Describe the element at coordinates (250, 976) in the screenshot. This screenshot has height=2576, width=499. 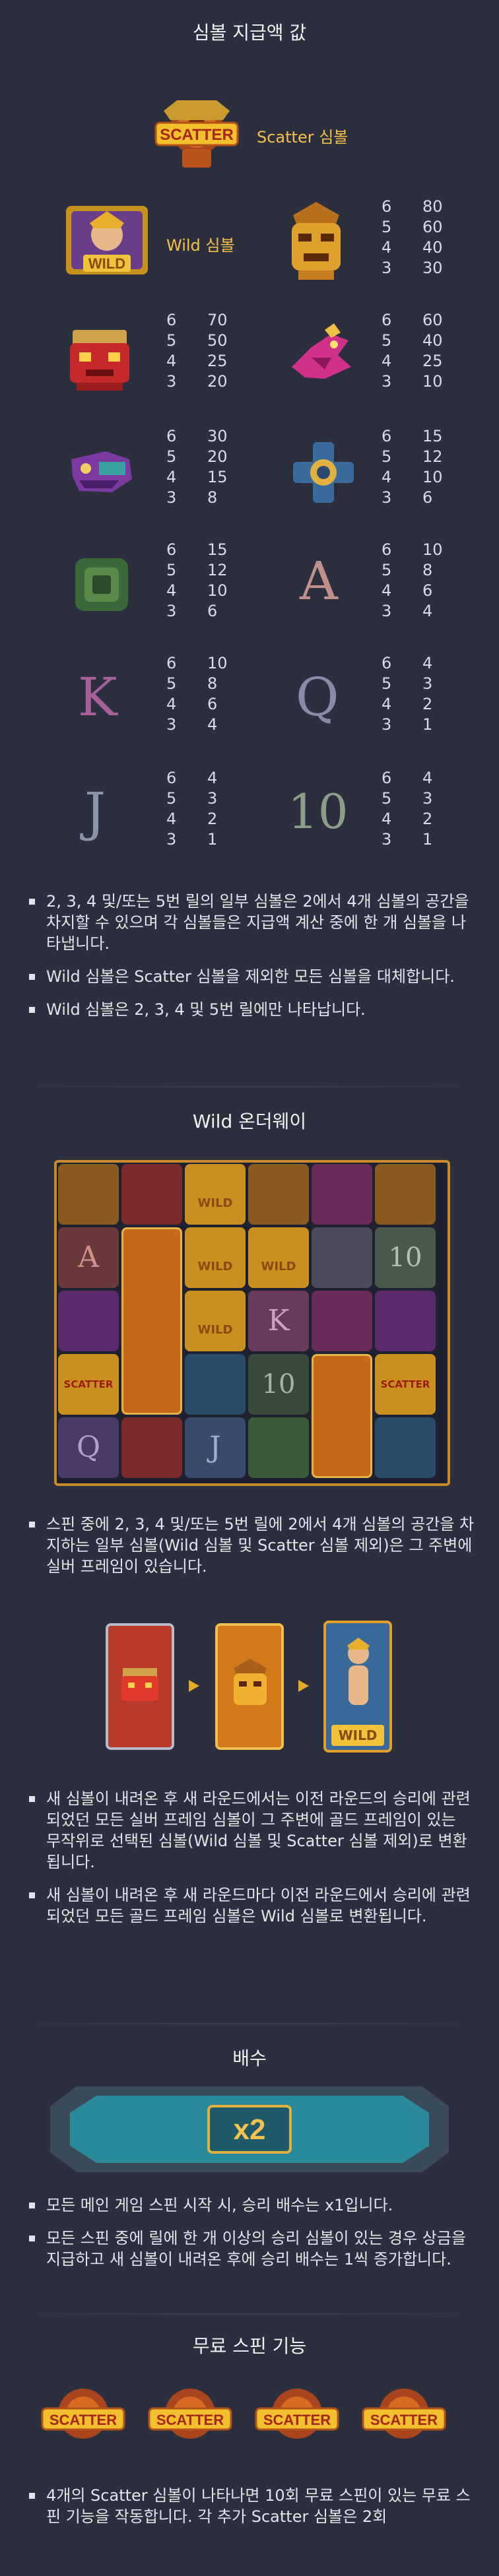
I see `rule-item: Wild 심볼은 Scatter 심볼을 제외한 모든 심볼을 대체합니다.` at that location.